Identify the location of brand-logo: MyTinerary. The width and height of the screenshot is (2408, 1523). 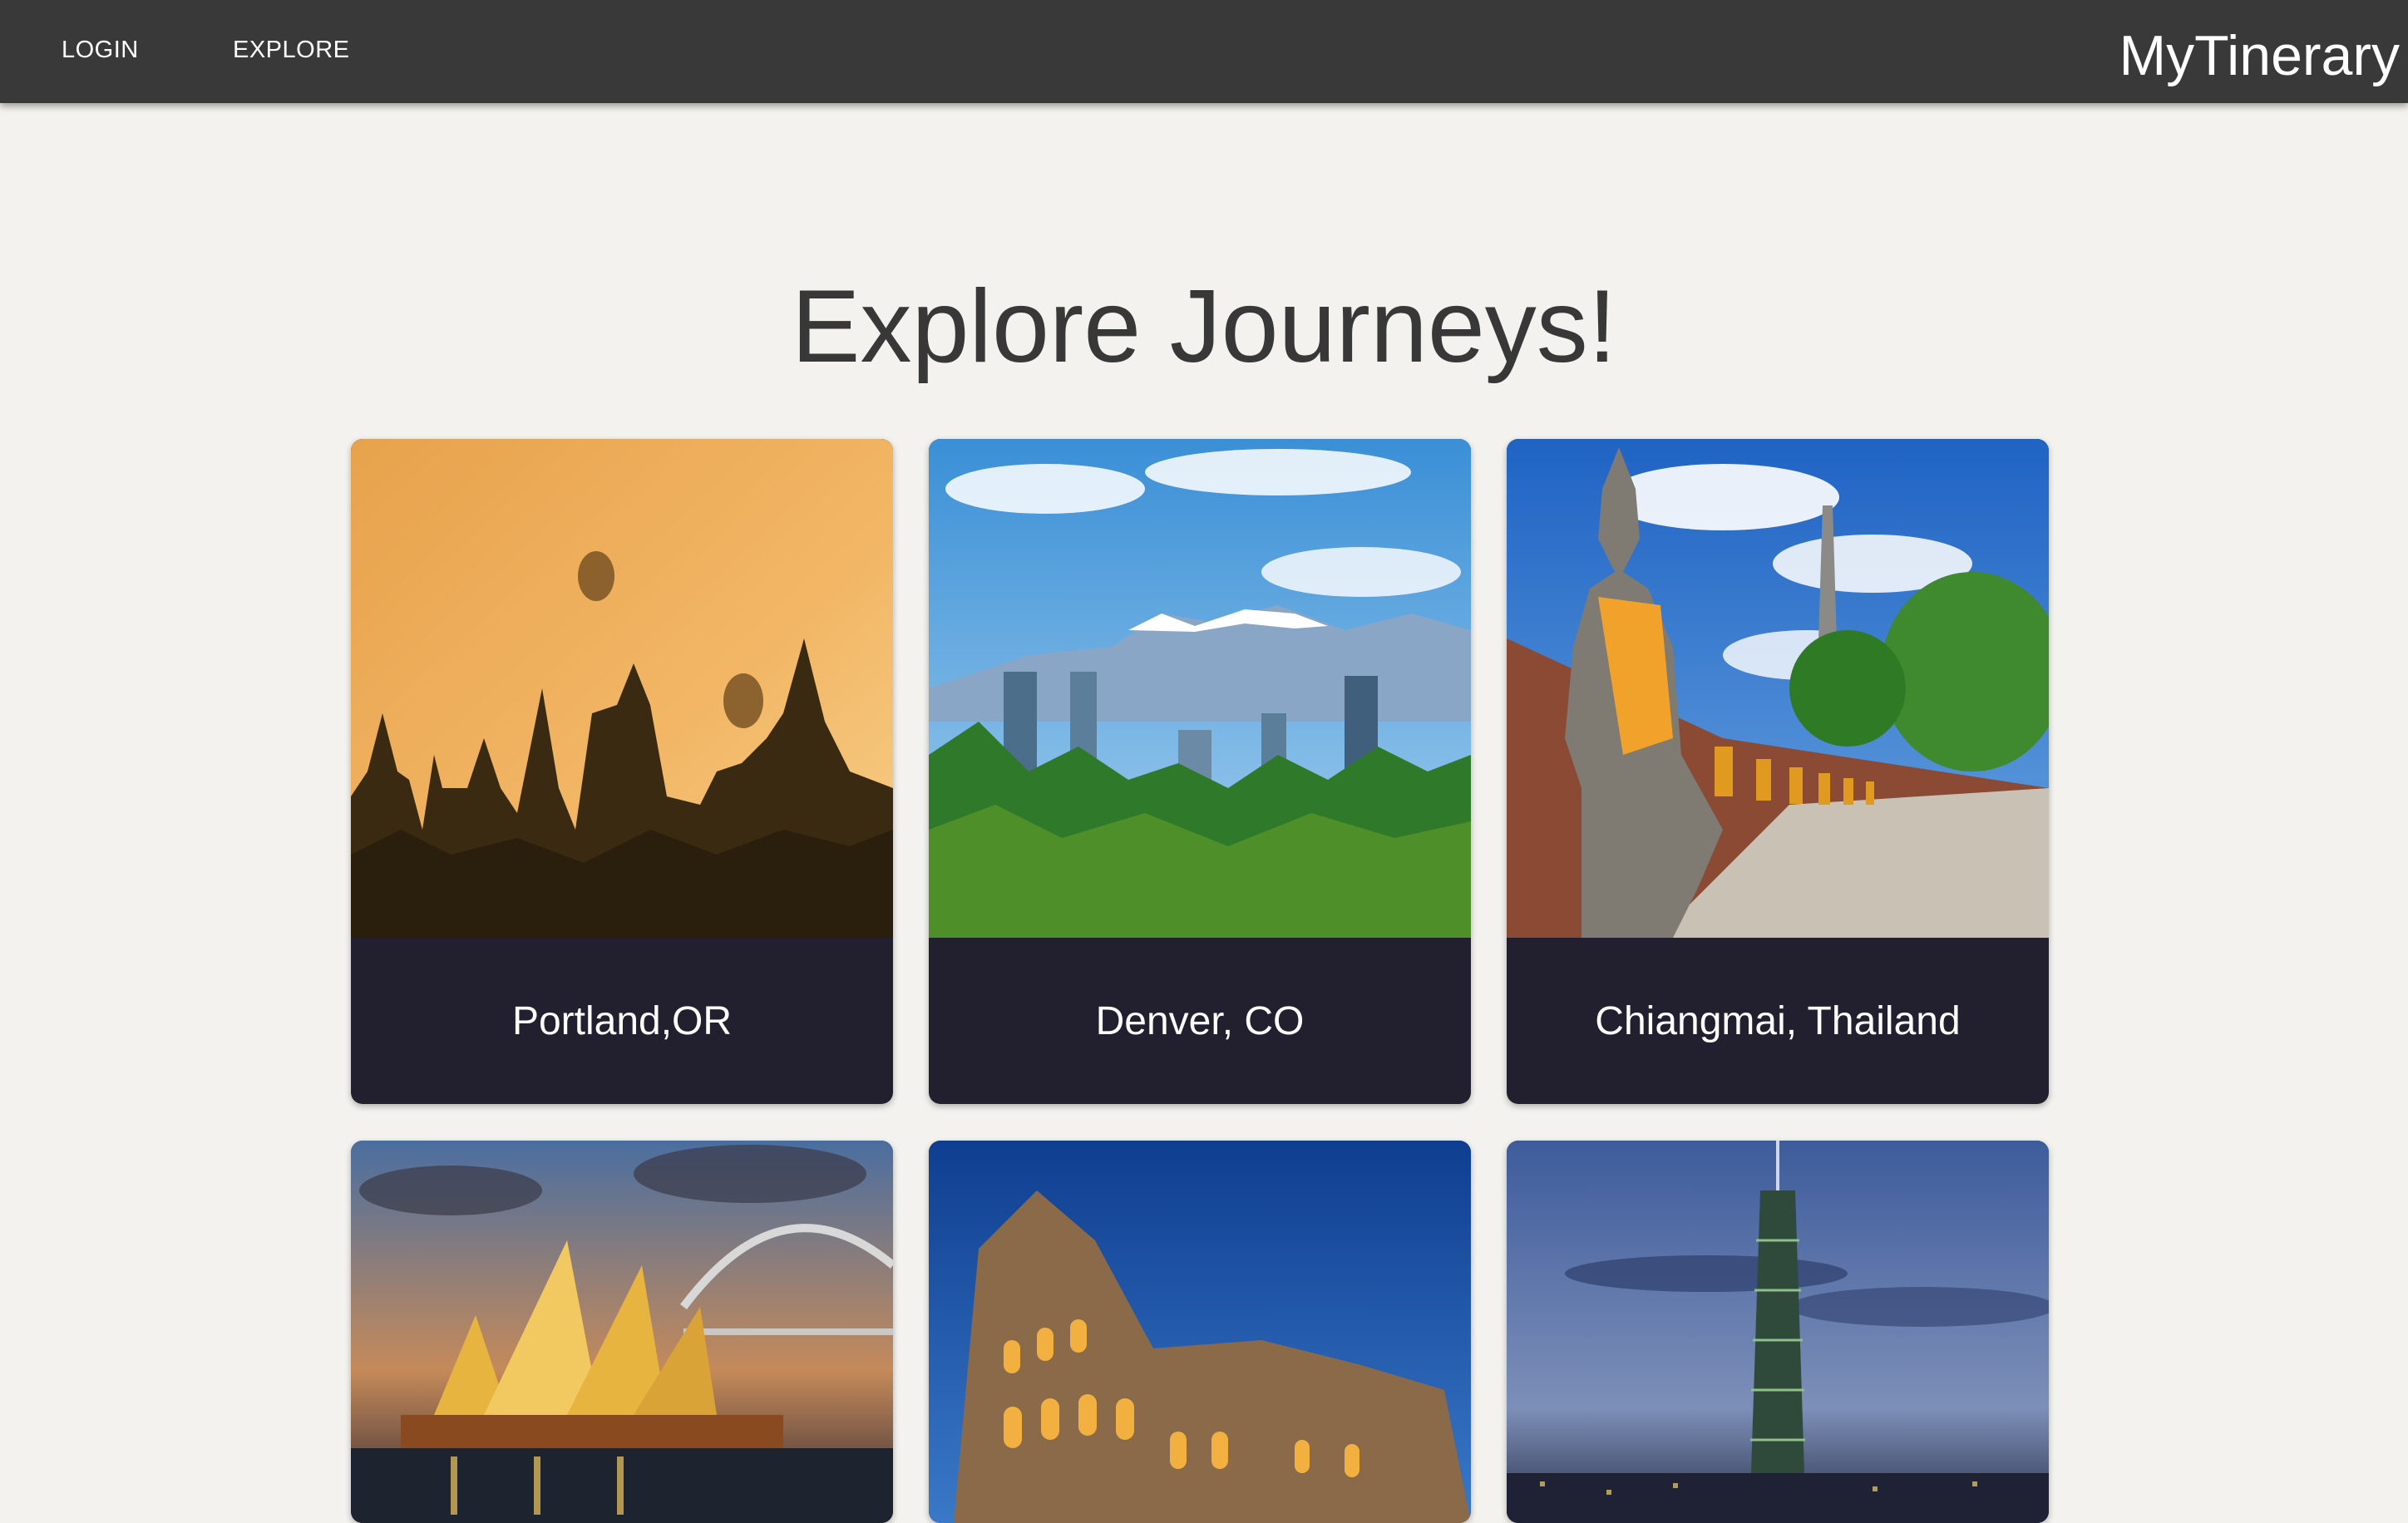
(2260, 56).